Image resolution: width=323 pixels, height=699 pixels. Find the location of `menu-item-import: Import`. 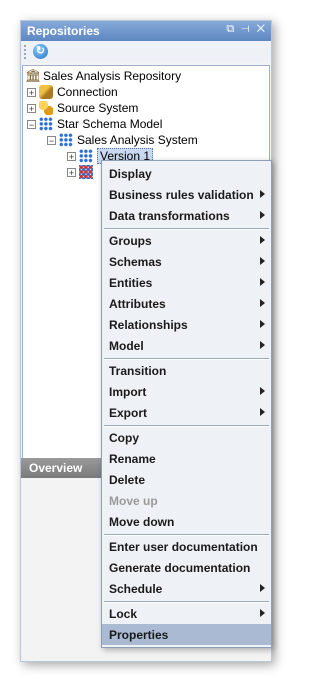

menu-item-import: Import is located at coordinates (186, 391).